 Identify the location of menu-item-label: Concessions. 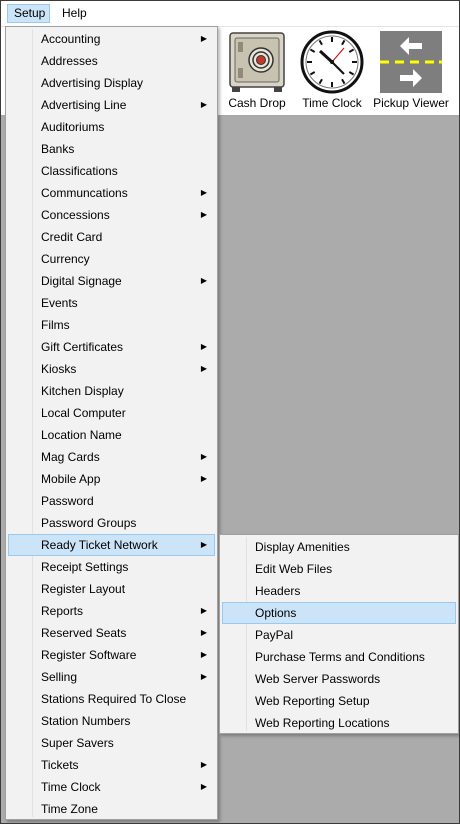
(75, 215).